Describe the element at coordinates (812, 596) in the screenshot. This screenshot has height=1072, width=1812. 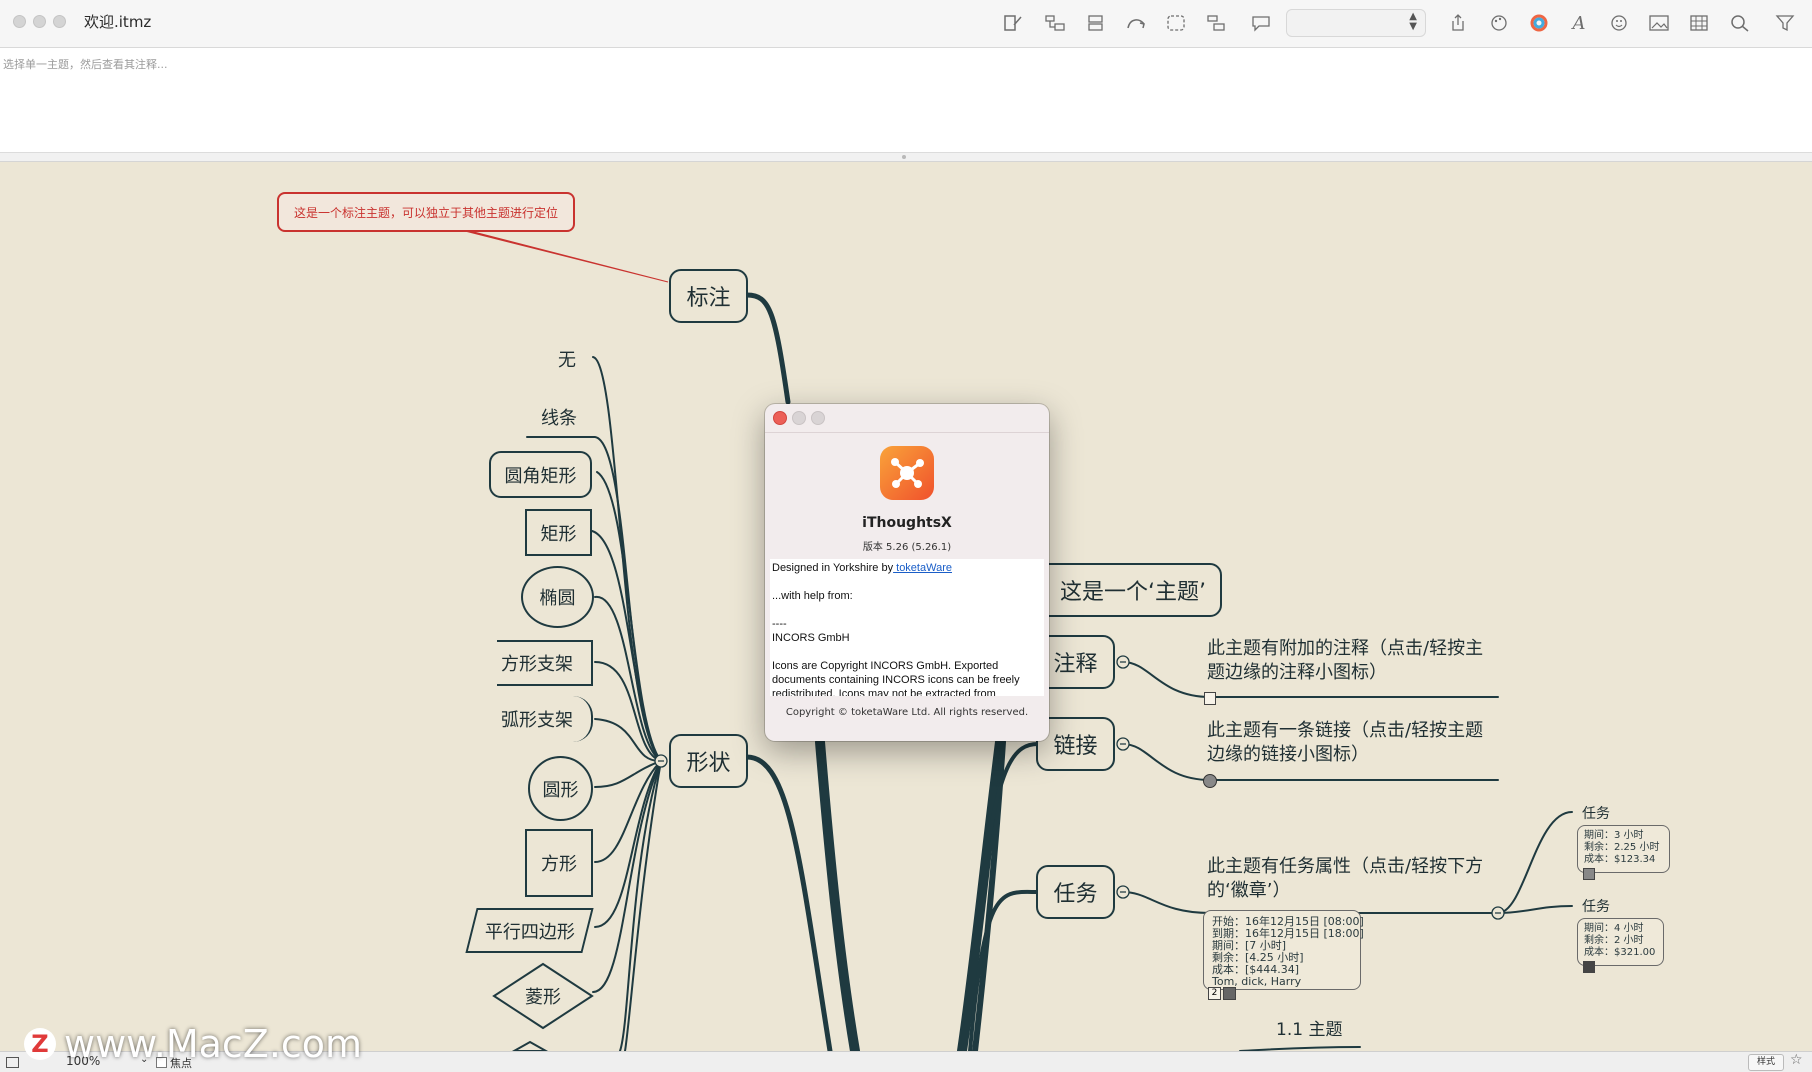
I see `credits-help: ...with help from:` at that location.